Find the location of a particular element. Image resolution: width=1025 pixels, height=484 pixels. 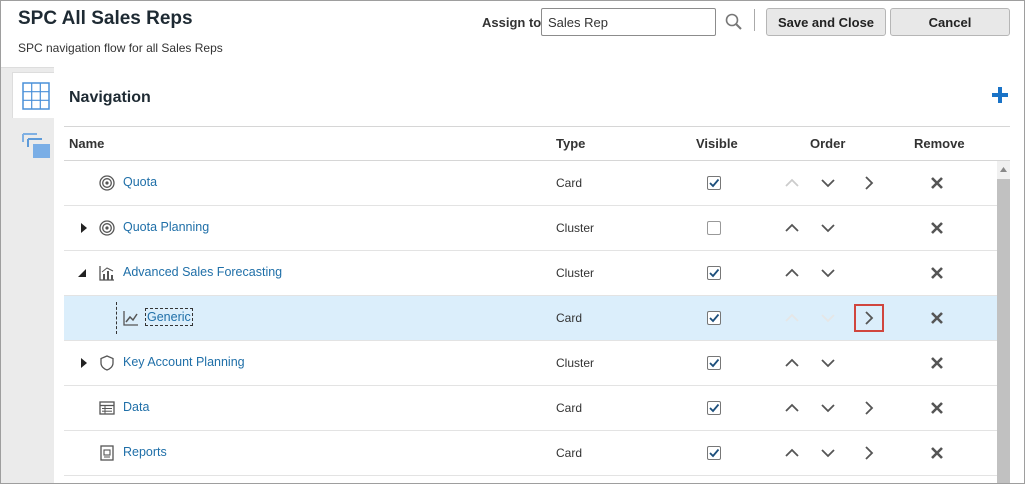

row-name-link: Key Account Planning is located at coordinates (184, 362).